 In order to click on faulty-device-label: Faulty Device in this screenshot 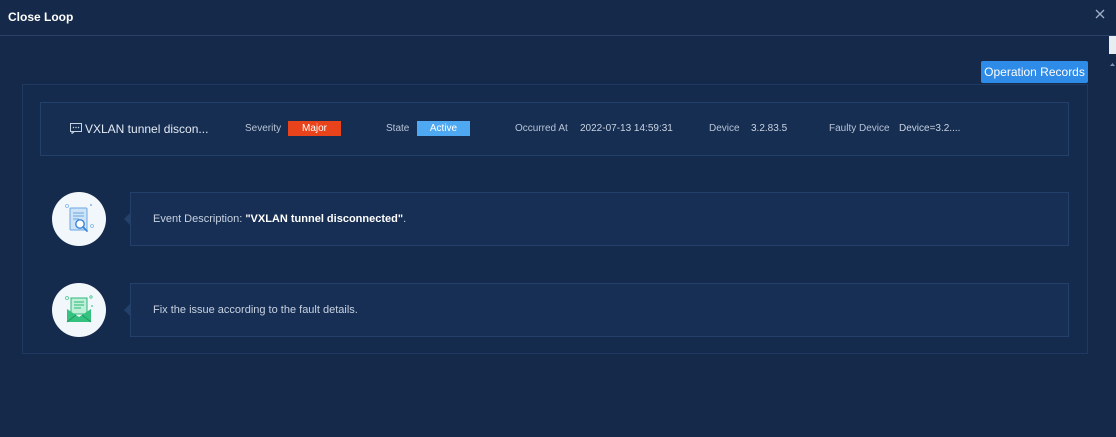, I will do `click(859, 128)`.